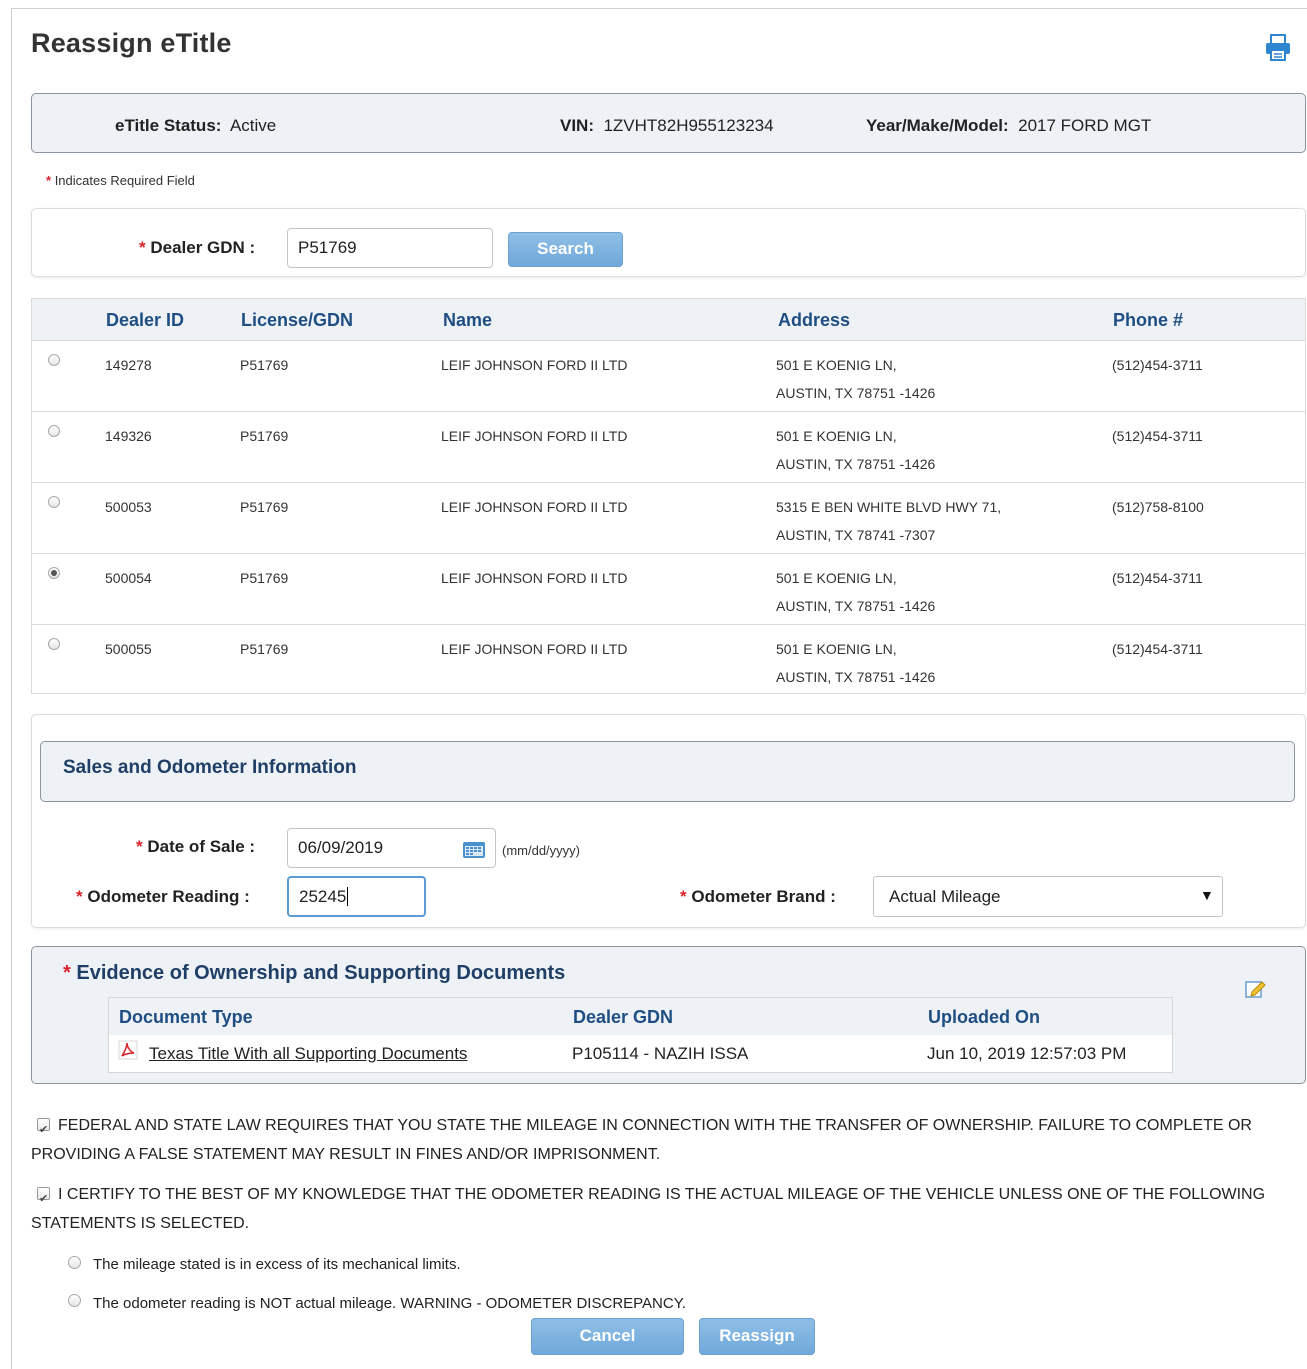 The image size is (1307, 1369). I want to click on dealer-gdn-label: * Dealer GDN :, so click(197, 248).